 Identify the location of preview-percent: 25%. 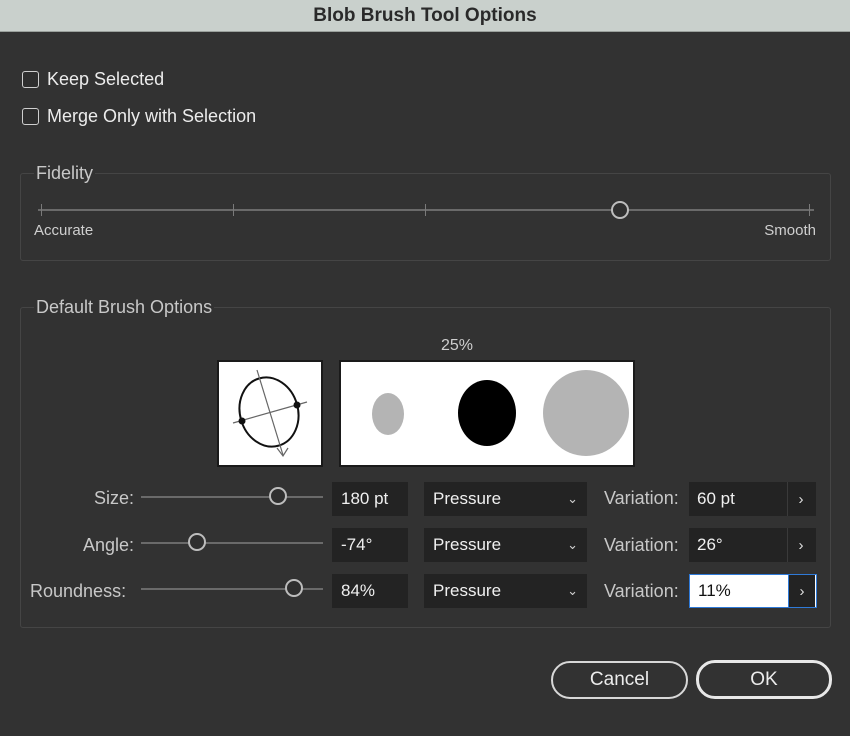
(457, 345).